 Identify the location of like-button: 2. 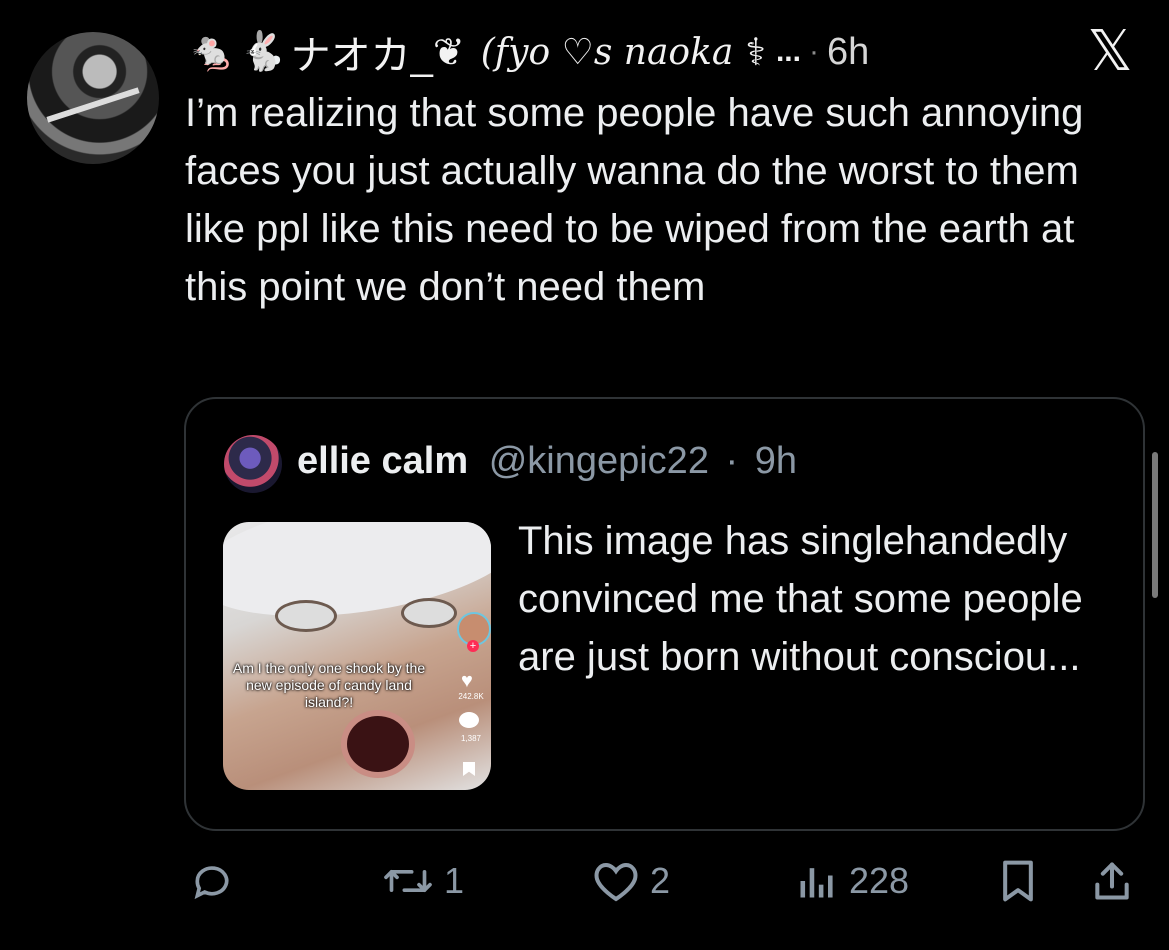
(631, 881).